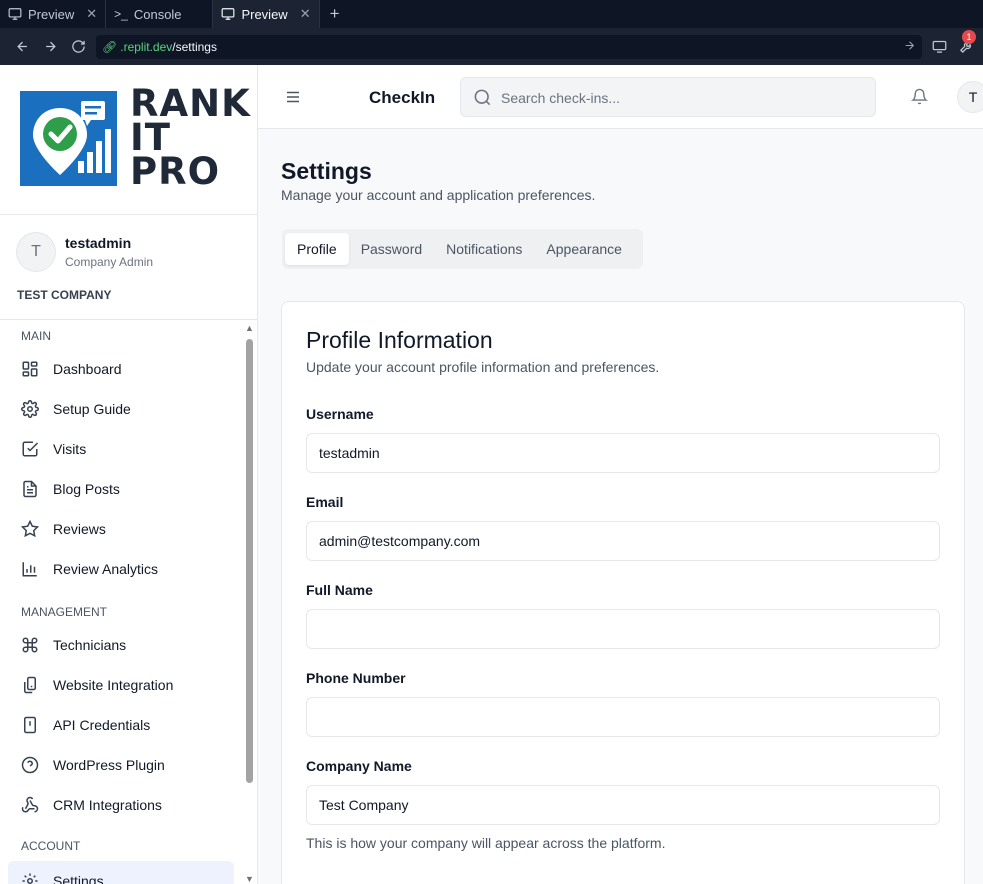 The height and width of the screenshot is (884, 983). I want to click on url-field: 🔗︎ .replit.dev/settings, so click(509, 46).